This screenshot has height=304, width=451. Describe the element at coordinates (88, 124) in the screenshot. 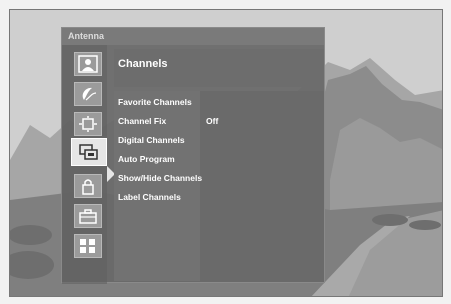

I see `screen-icon` at that location.